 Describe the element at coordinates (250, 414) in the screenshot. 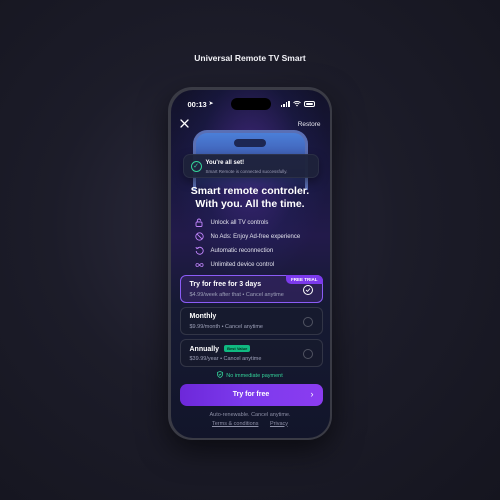

I see `auto-renew-note: Auto-renewable. Cancel anytime.` at that location.